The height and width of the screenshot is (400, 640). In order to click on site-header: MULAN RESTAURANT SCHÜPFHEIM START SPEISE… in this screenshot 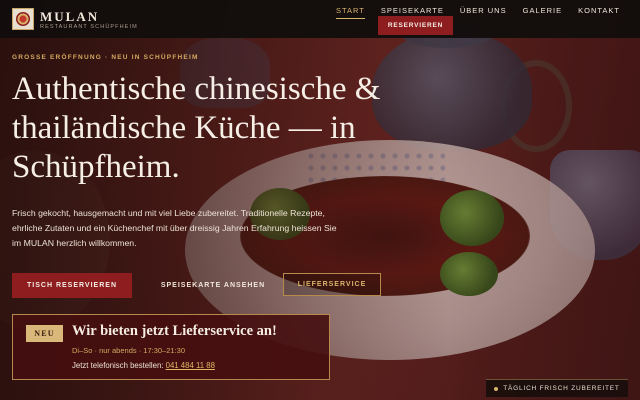, I will do `click(320, 19)`.